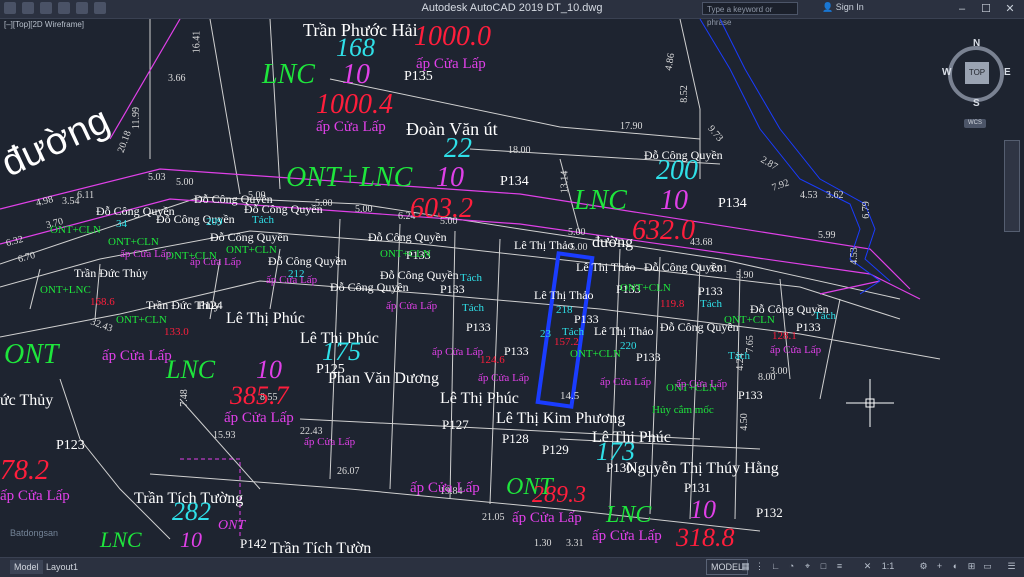 The height and width of the screenshot is (577, 1024). Describe the element at coordinates (214, 222) in the screenshot. I see `parcel-number-label: 209` at that location.